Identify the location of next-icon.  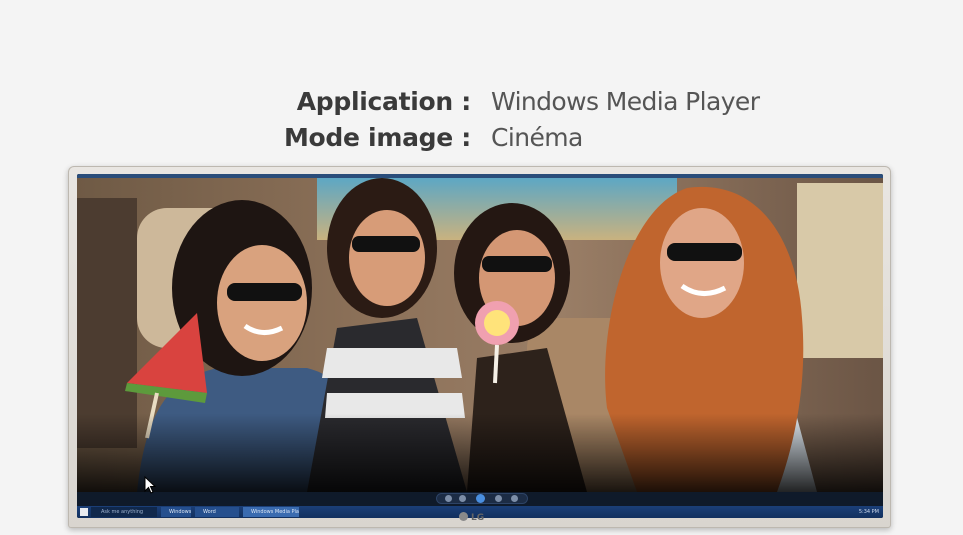
(498, 498).